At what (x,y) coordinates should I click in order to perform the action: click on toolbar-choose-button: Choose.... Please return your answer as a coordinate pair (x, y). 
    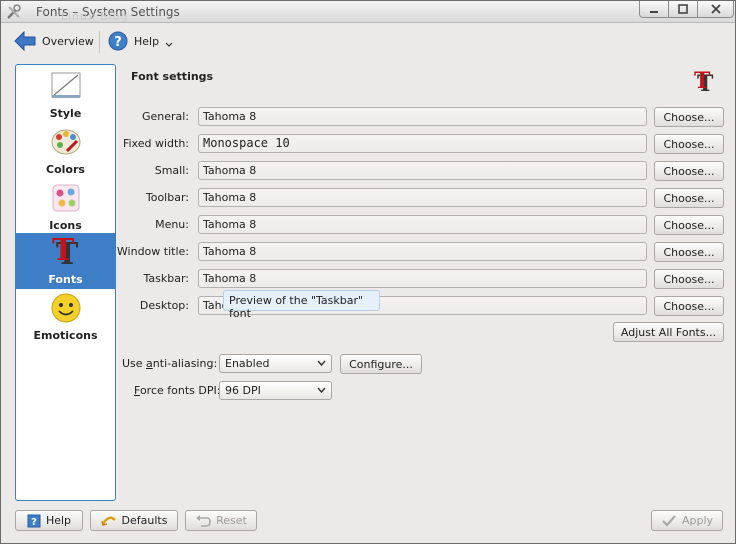
    Looking at the image, I should click on (689, 198).